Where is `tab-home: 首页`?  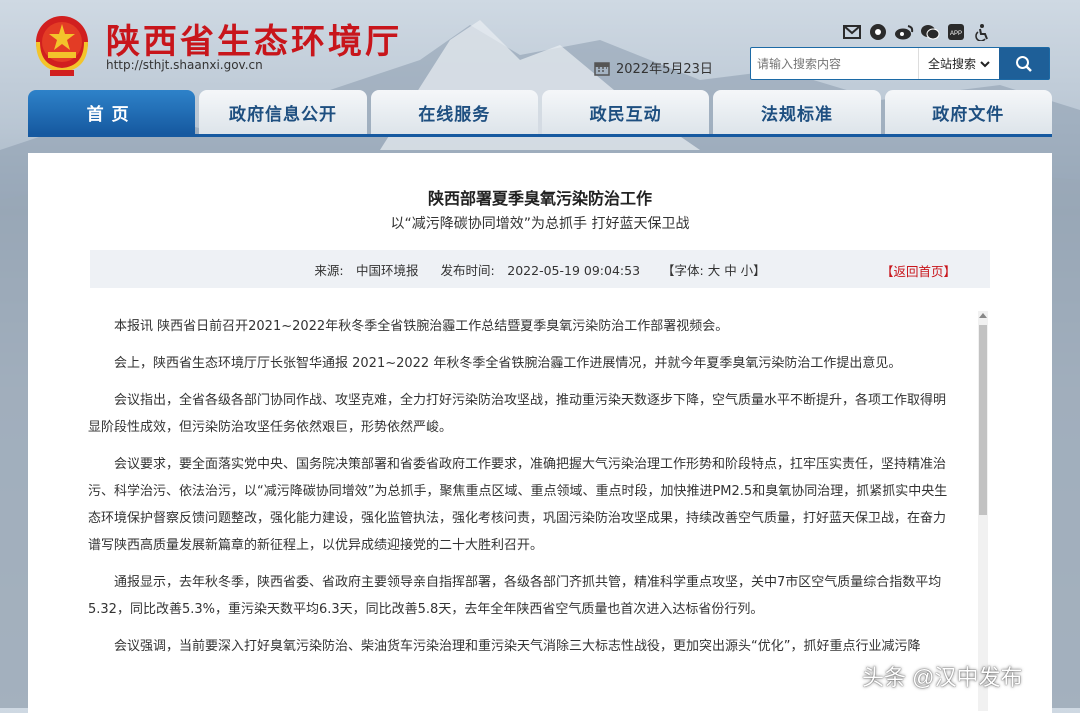 tab-home: 首页 is located at coordinates (112, 112).